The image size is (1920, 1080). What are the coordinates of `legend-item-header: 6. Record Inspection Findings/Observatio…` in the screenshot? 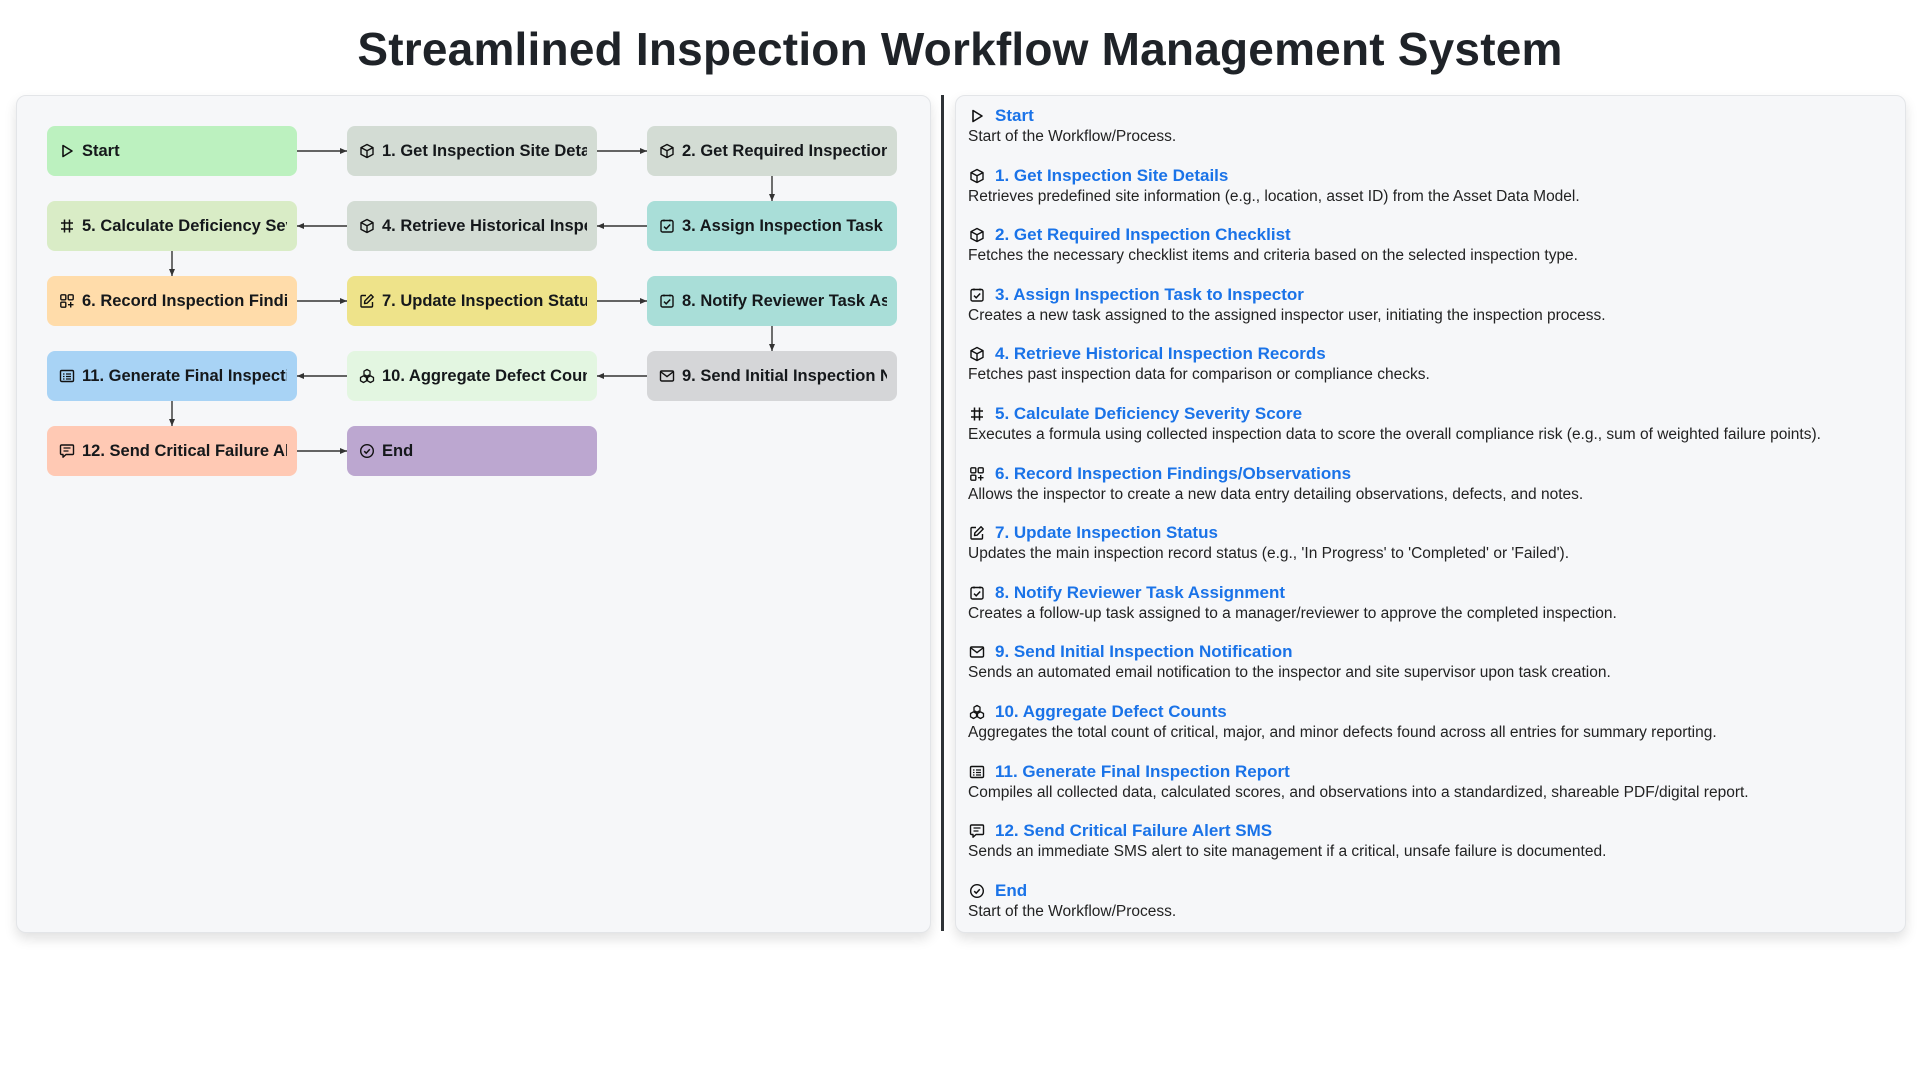 It's located at (1431, 474).